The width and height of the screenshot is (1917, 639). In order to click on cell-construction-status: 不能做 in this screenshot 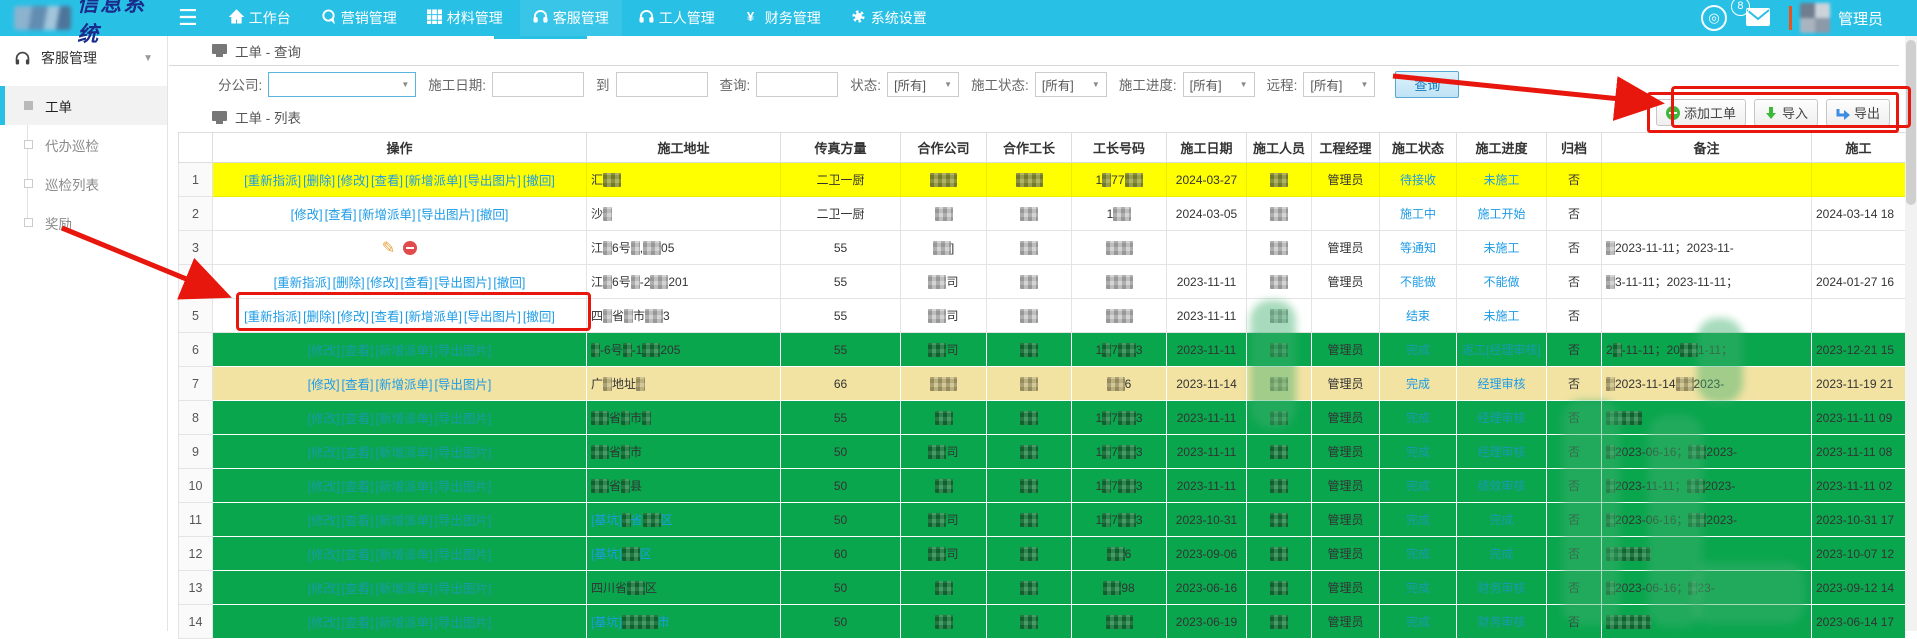, I will do `click(1418, 281)`.